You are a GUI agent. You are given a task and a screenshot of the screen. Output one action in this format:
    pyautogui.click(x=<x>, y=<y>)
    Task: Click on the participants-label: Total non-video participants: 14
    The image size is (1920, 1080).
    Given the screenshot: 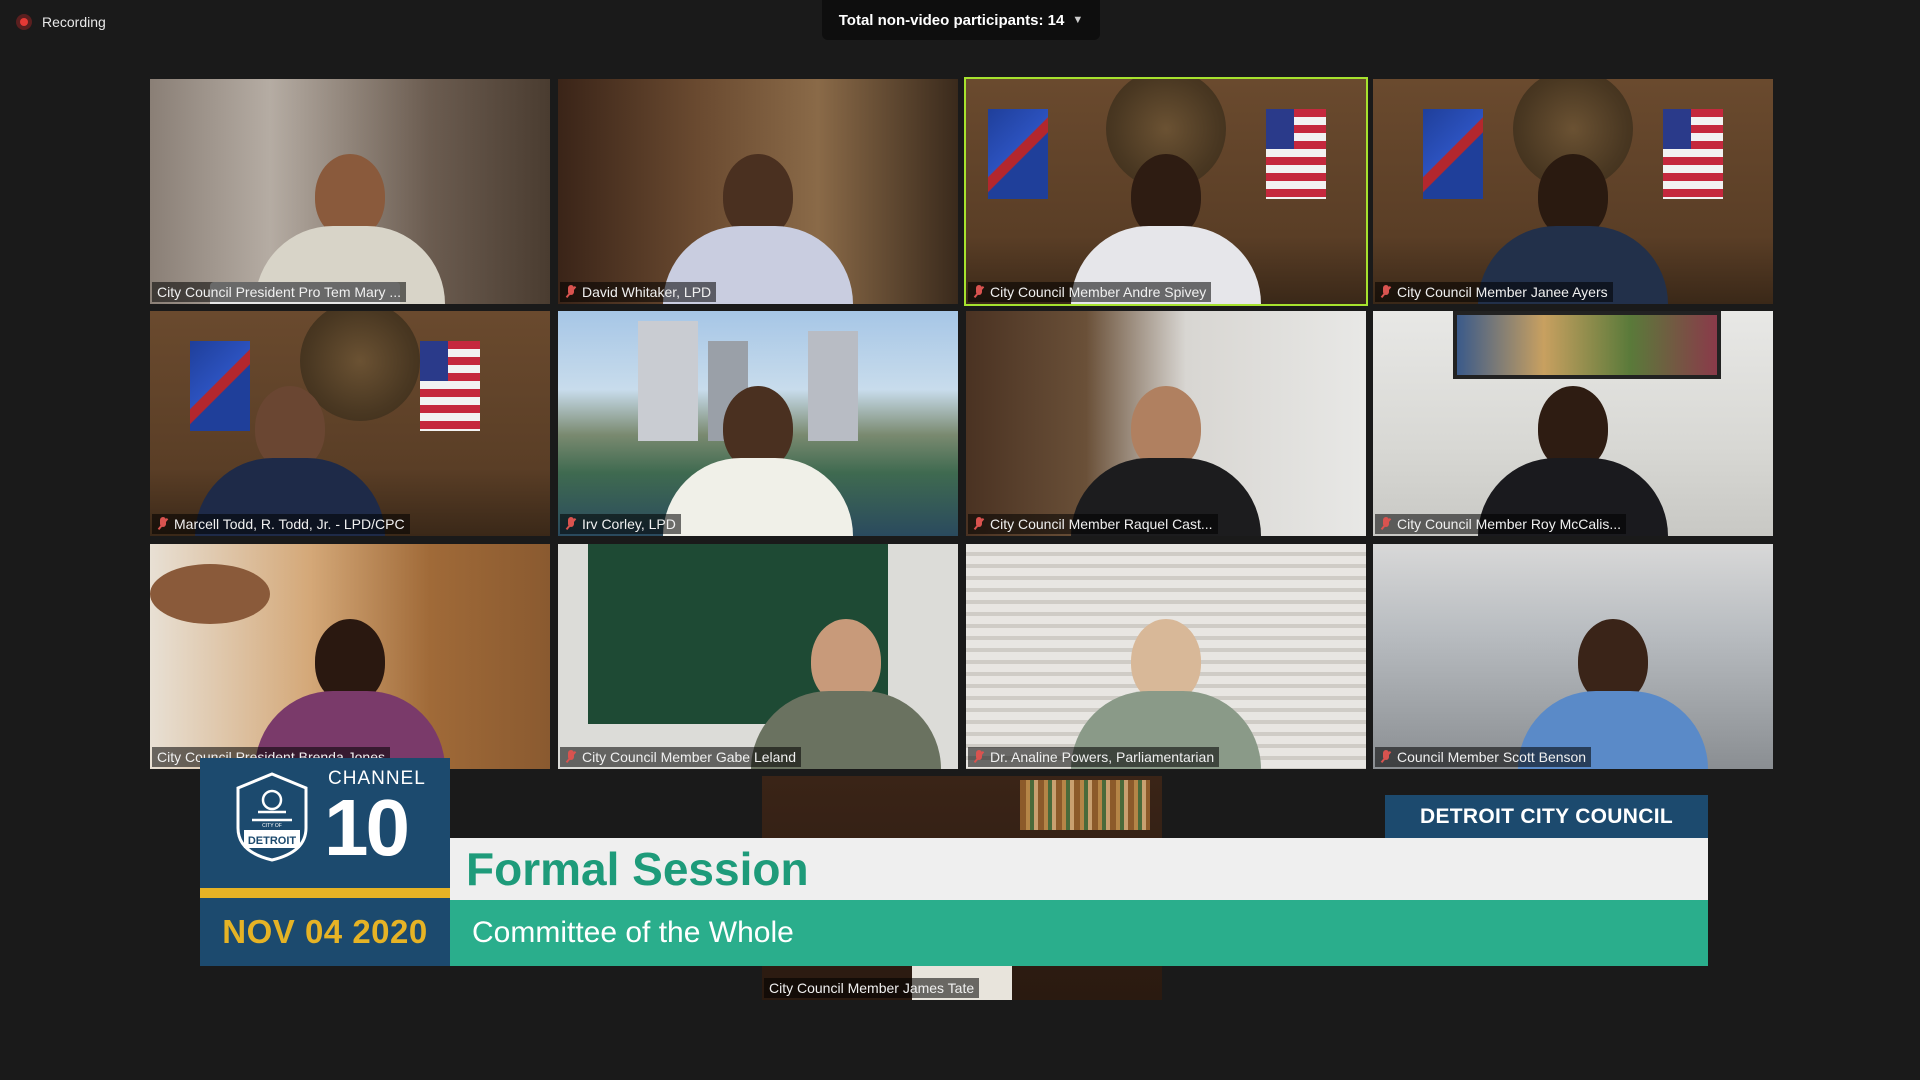 What is the action you would take?
    pyautogui.click(x=951, y=20)
    